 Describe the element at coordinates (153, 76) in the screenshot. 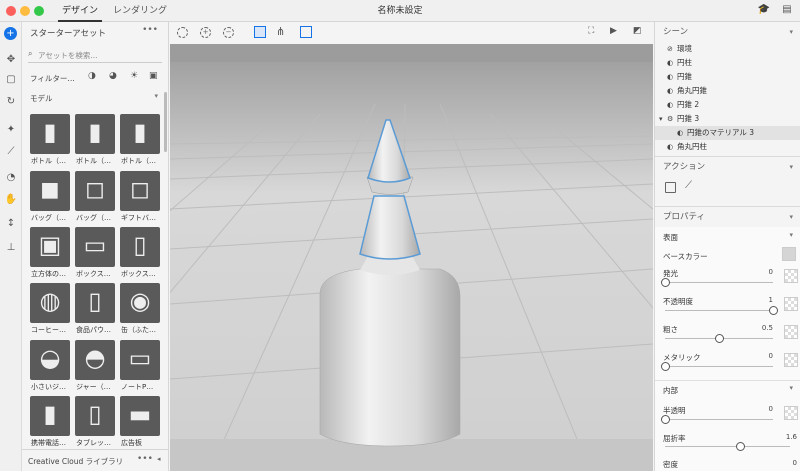

I see `filter-image-icon: ▣` at that location.